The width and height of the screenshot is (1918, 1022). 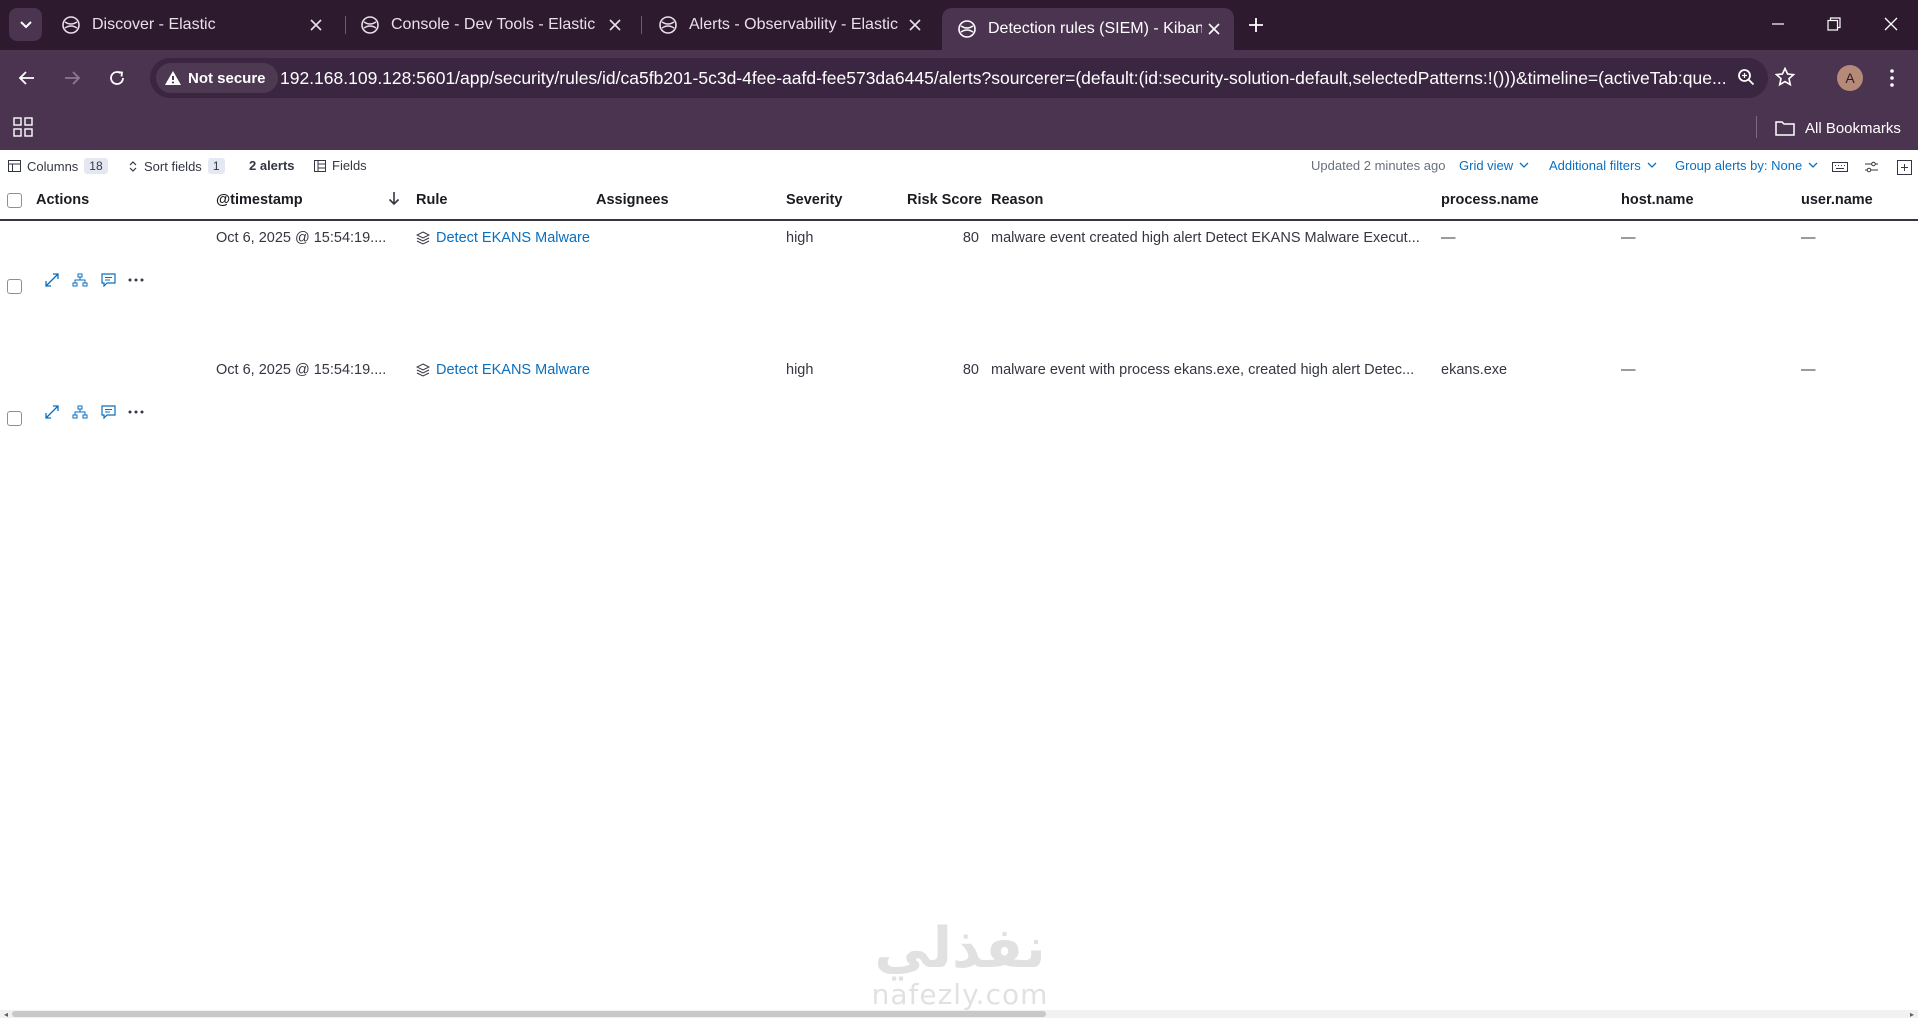 What do you see at coordinates (1904, 167) in the screenshot?
I see `fullscreen-icon` at bounding box center [1904, 167].